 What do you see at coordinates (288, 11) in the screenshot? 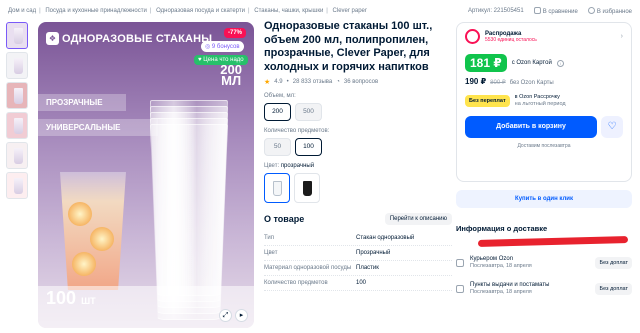
I see `breadcrumb-item: Стаканы, чашки, крышки` at bounding box center [288, 11].